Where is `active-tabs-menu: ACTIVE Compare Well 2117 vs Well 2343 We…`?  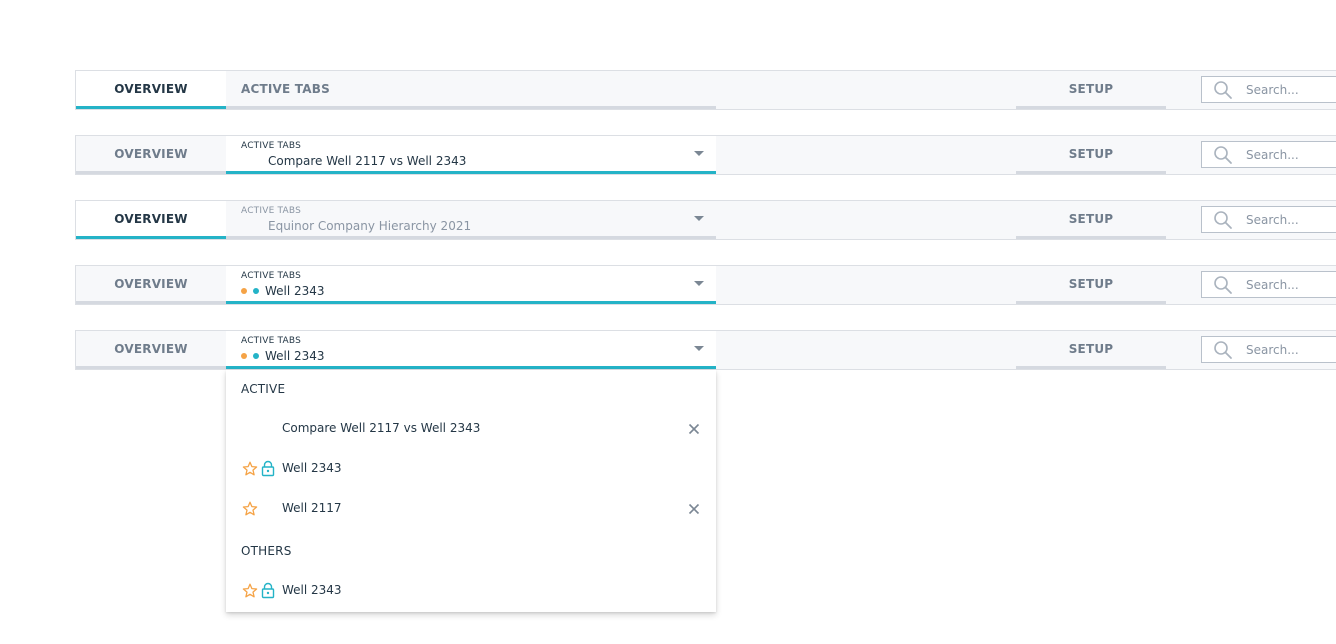 active-tabs-menu: ACTIVE Compare Well 2117 vs Well 2343 We… is located at coordinates (471, 491).